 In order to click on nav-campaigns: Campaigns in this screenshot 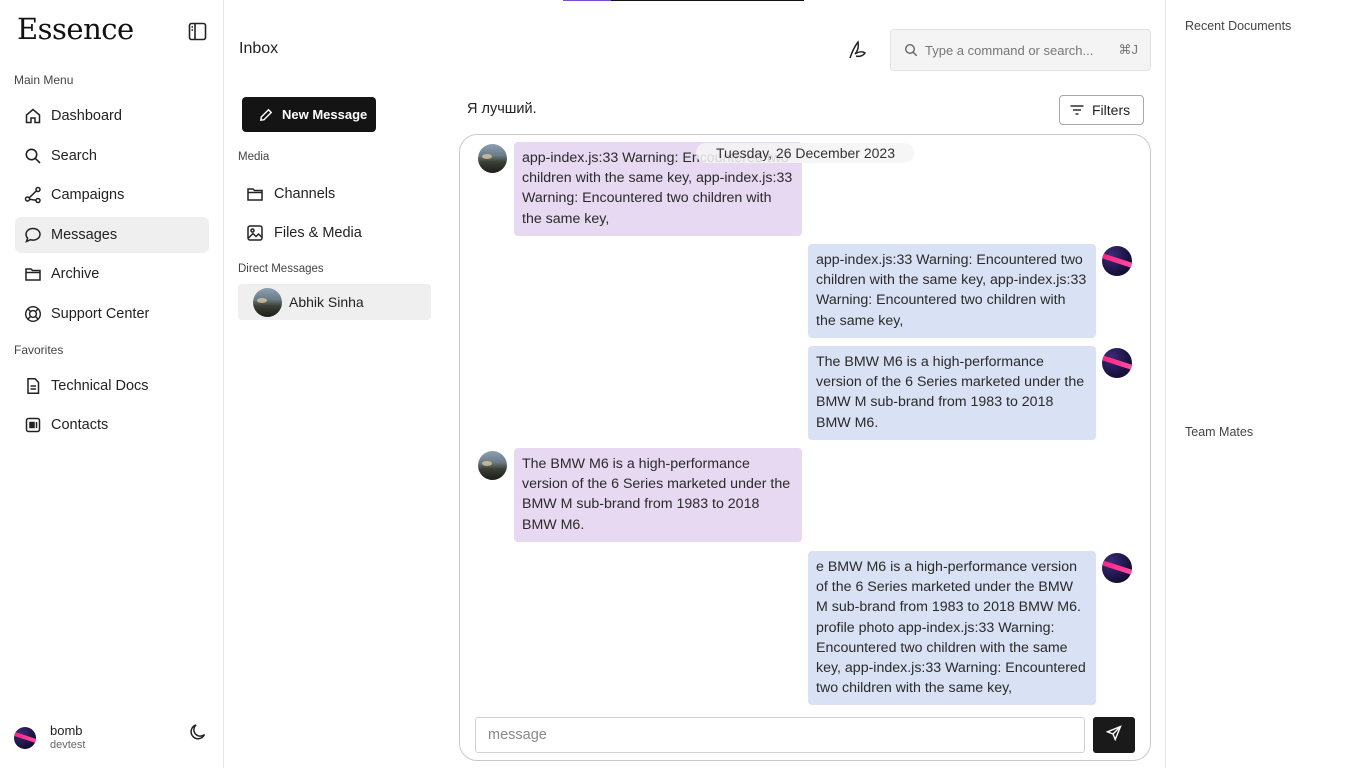, I will do `click(112, 195)`.